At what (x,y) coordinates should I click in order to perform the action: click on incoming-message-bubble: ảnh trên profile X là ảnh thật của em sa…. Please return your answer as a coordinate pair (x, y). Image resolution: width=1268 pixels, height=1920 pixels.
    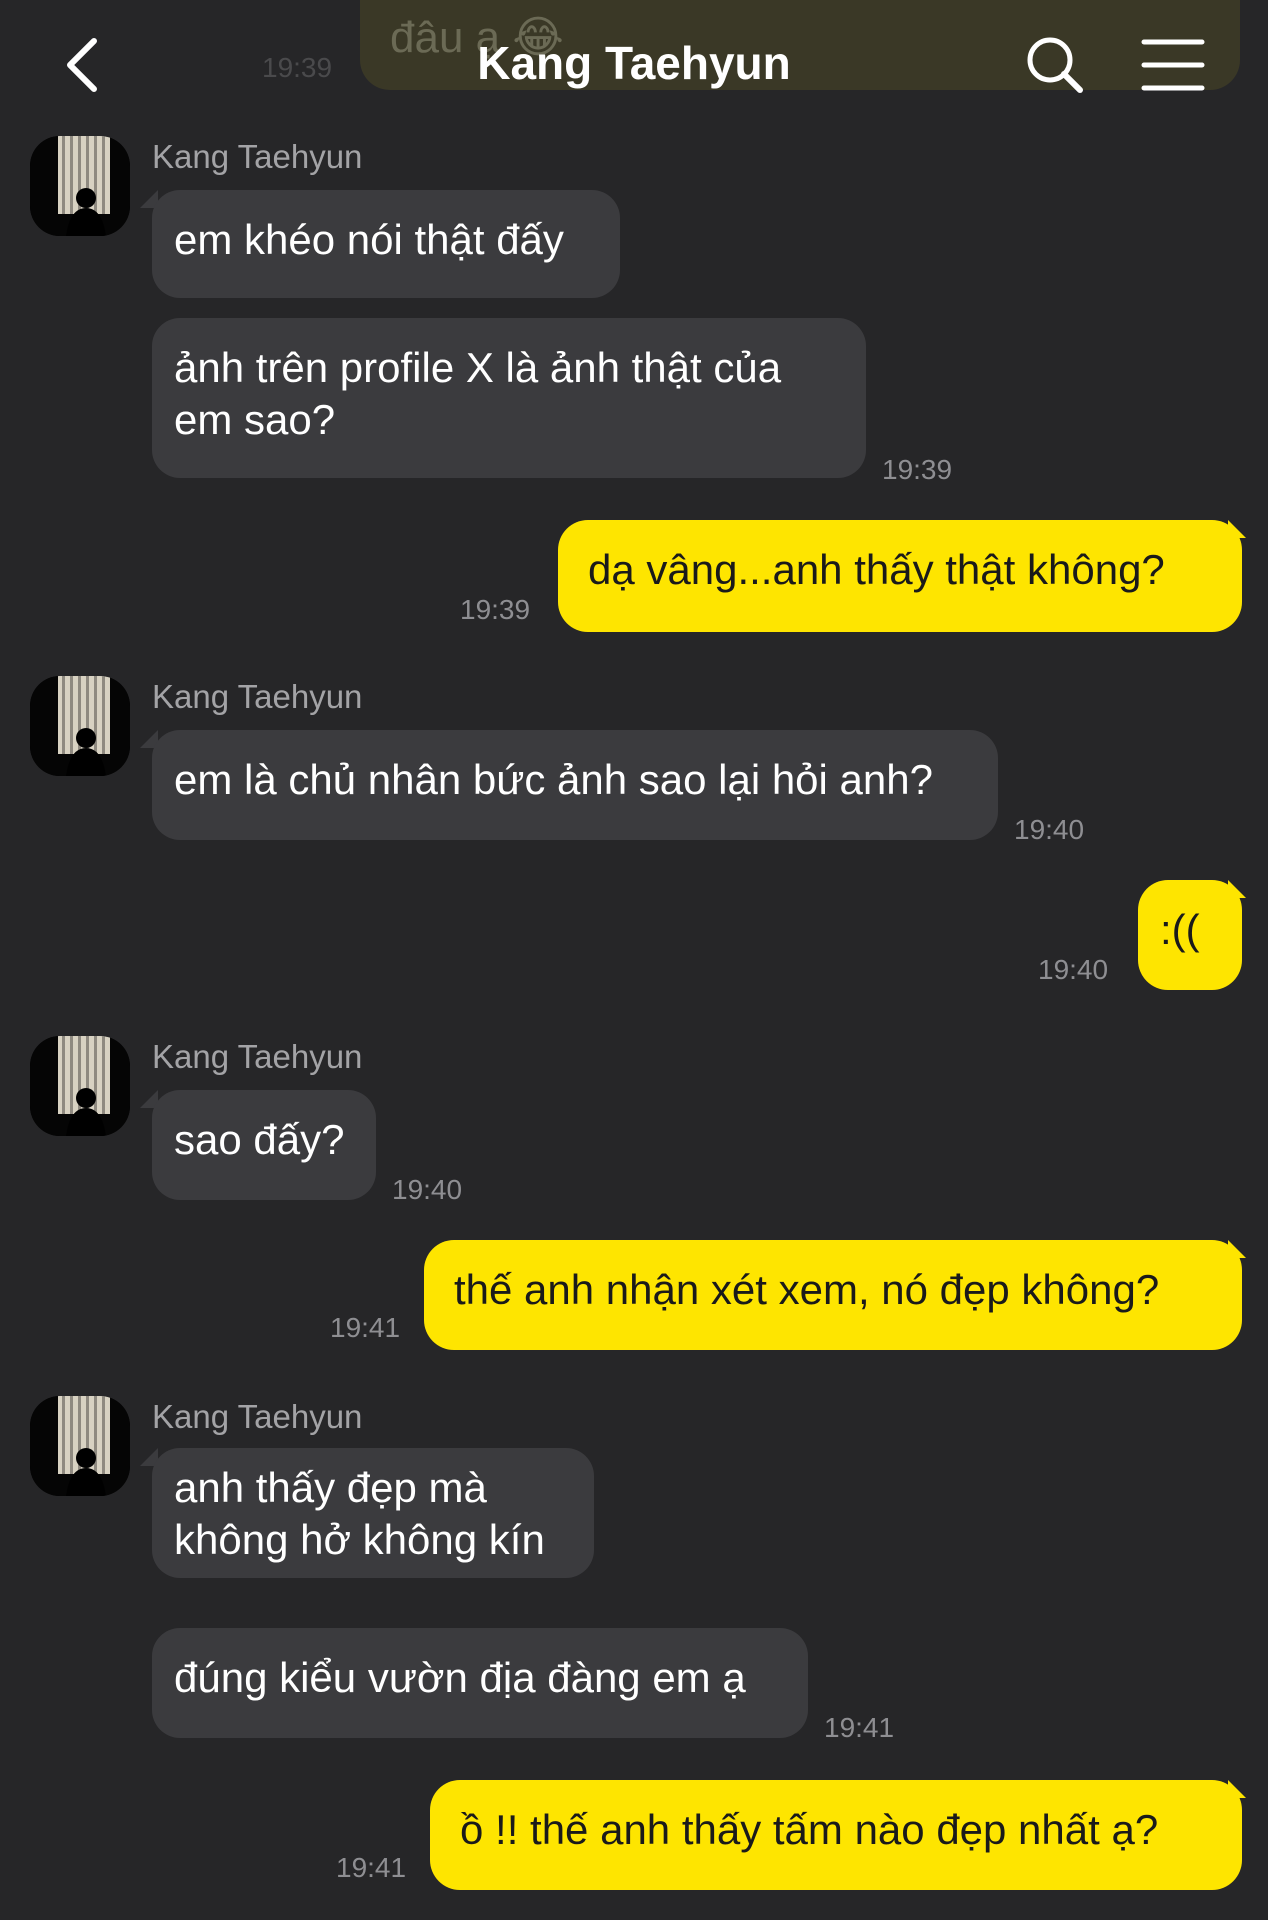
    Looking at the image, I should click on (509, 398).